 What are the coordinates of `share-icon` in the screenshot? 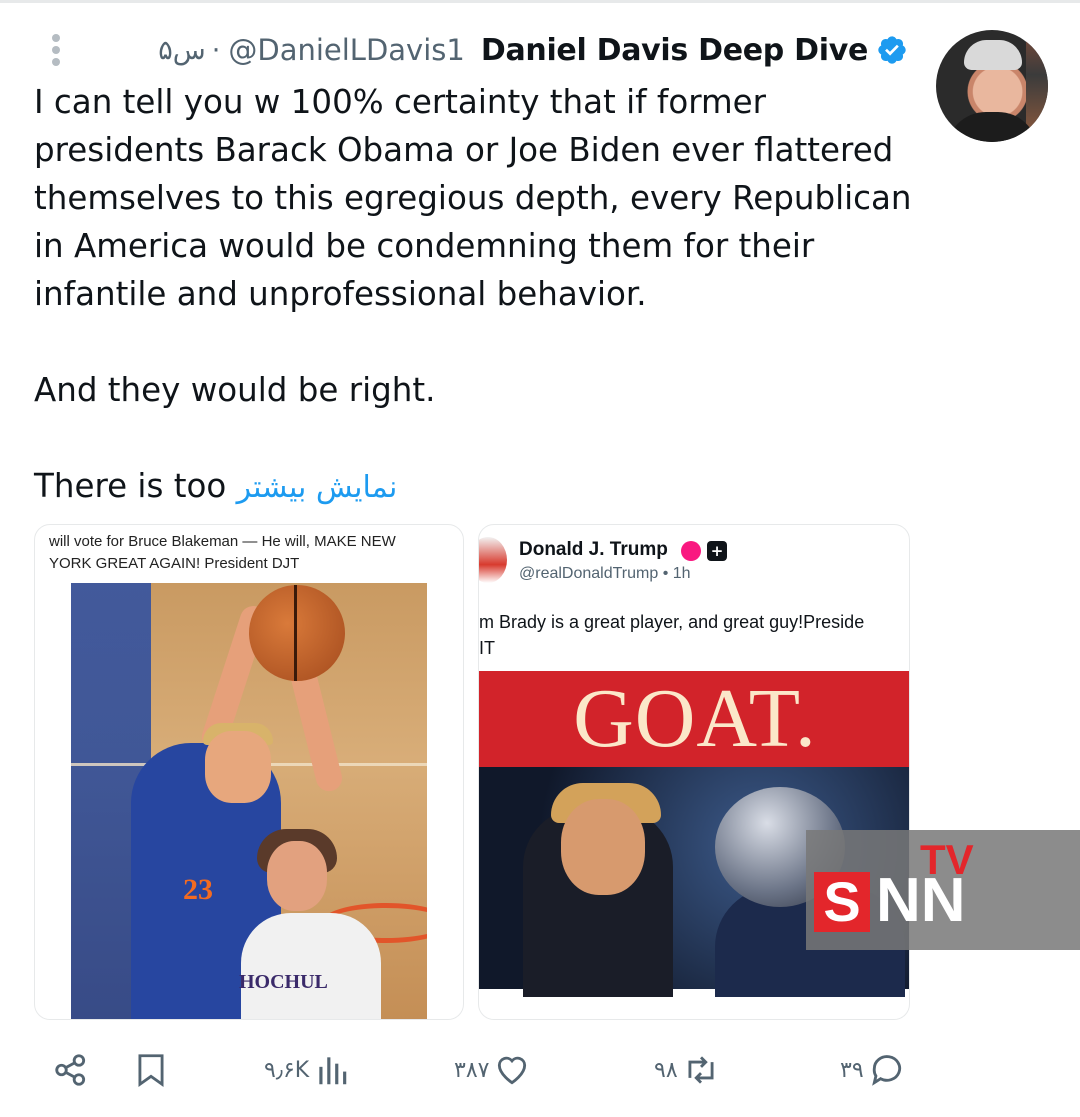 It's located at (71, 1070).